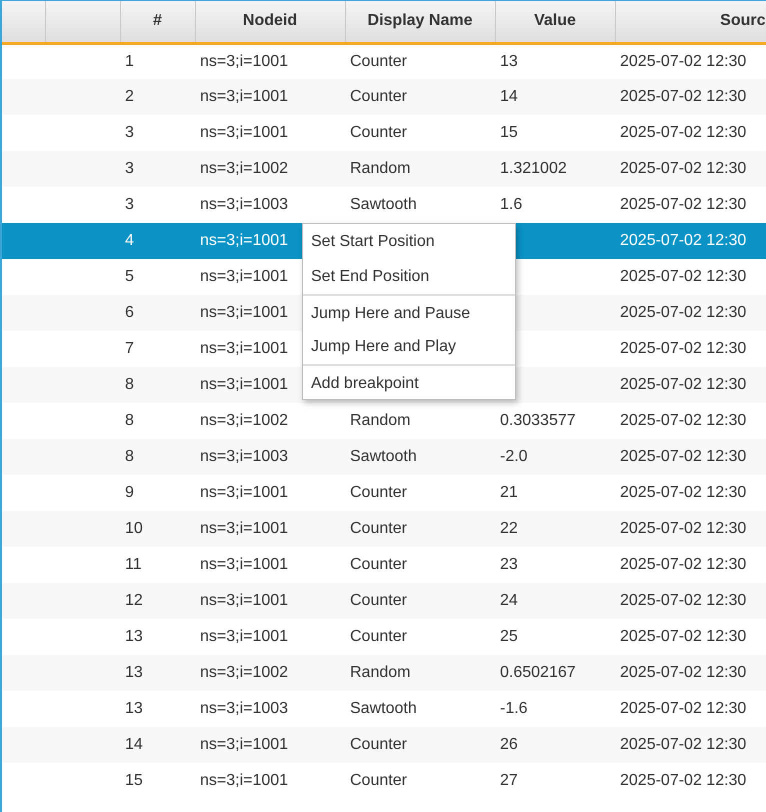 The image size is (766, 812). What do you see at coordinates (409, 346) in the screenshot?
I see `menu-item: Jump Here and Play` at bounding box center [409, 346].